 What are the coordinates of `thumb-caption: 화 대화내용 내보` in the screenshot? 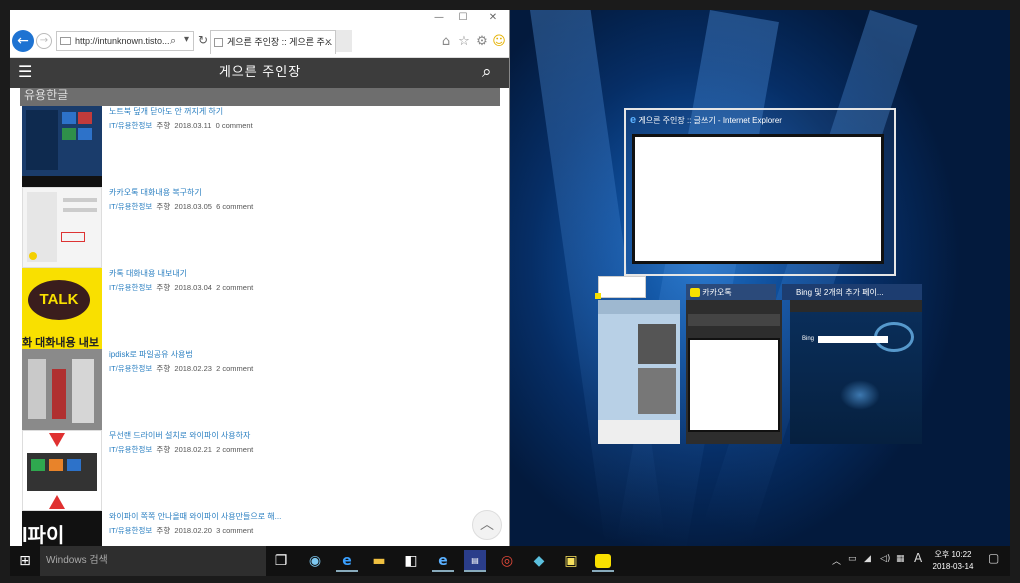 It's located at (60, 343).